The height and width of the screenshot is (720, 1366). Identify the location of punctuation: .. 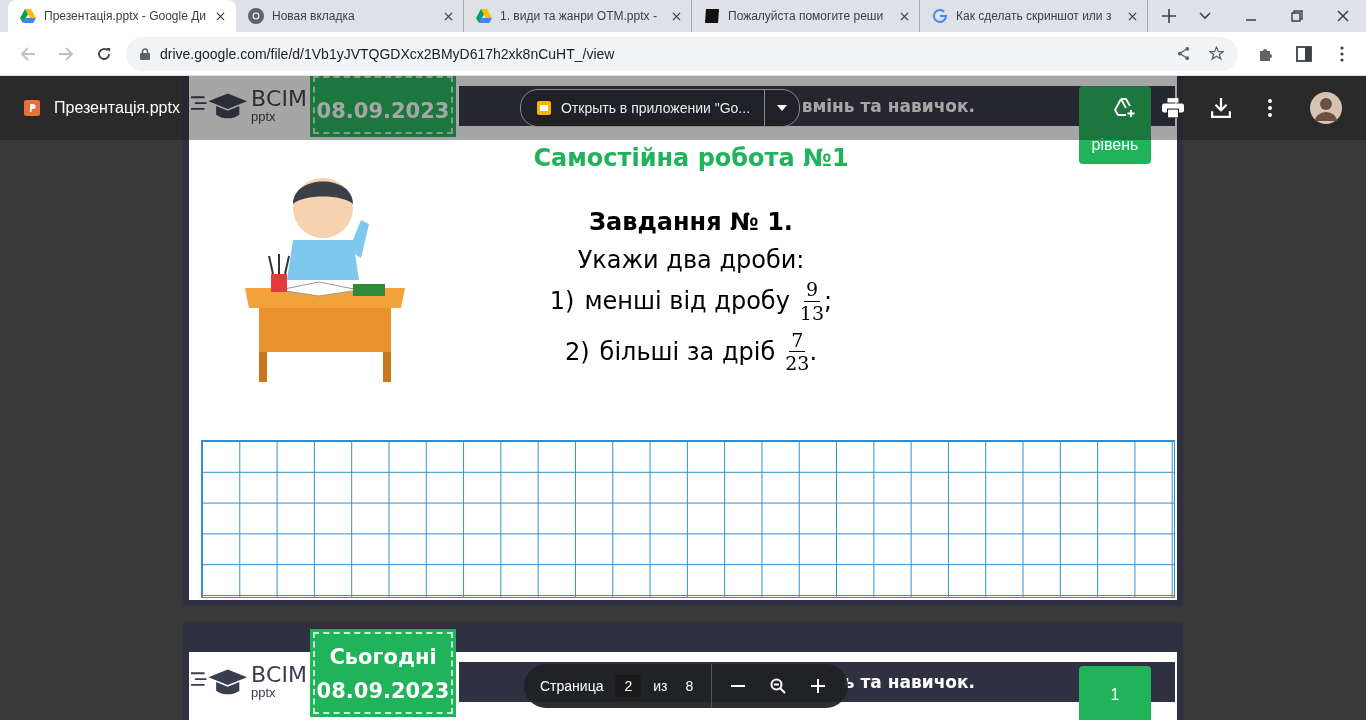
(813, 351).